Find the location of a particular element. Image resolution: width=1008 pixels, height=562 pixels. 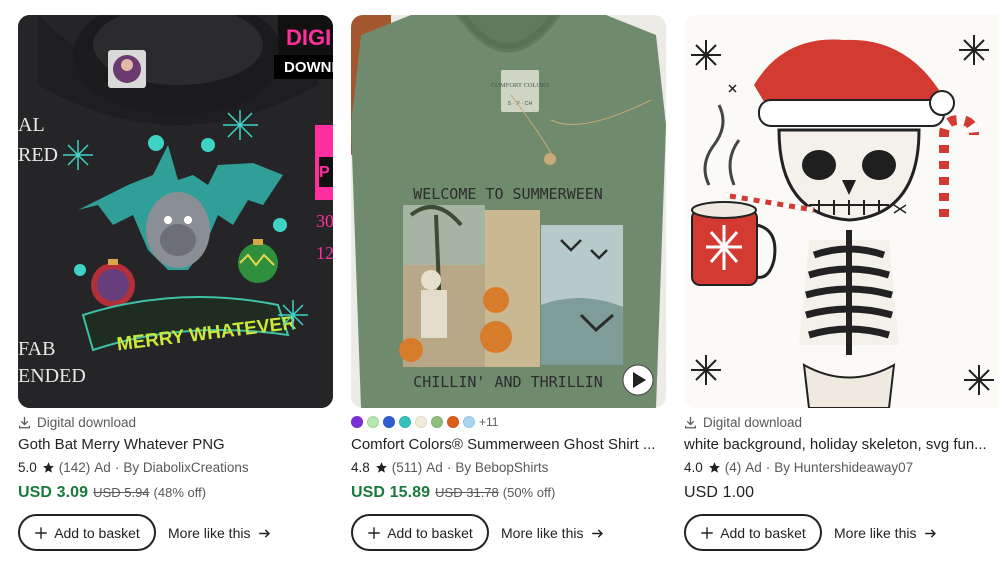

rating-score: 4.8 is located at coordinates (360, 467).